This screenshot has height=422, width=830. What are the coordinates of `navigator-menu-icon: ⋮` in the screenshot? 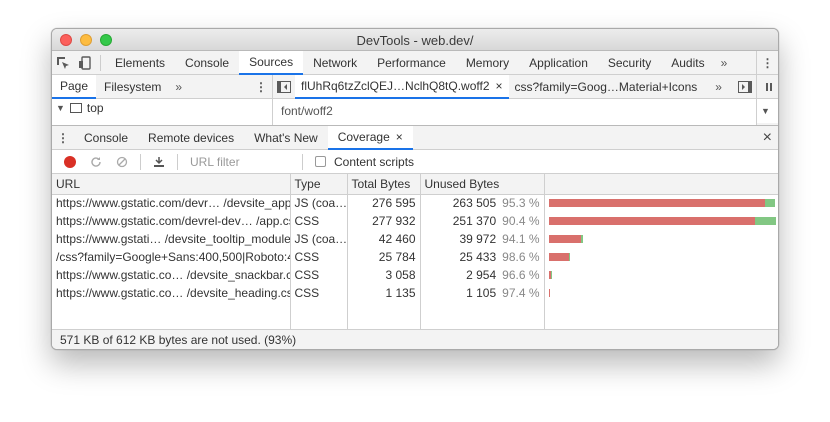 It's located at (261, 87).